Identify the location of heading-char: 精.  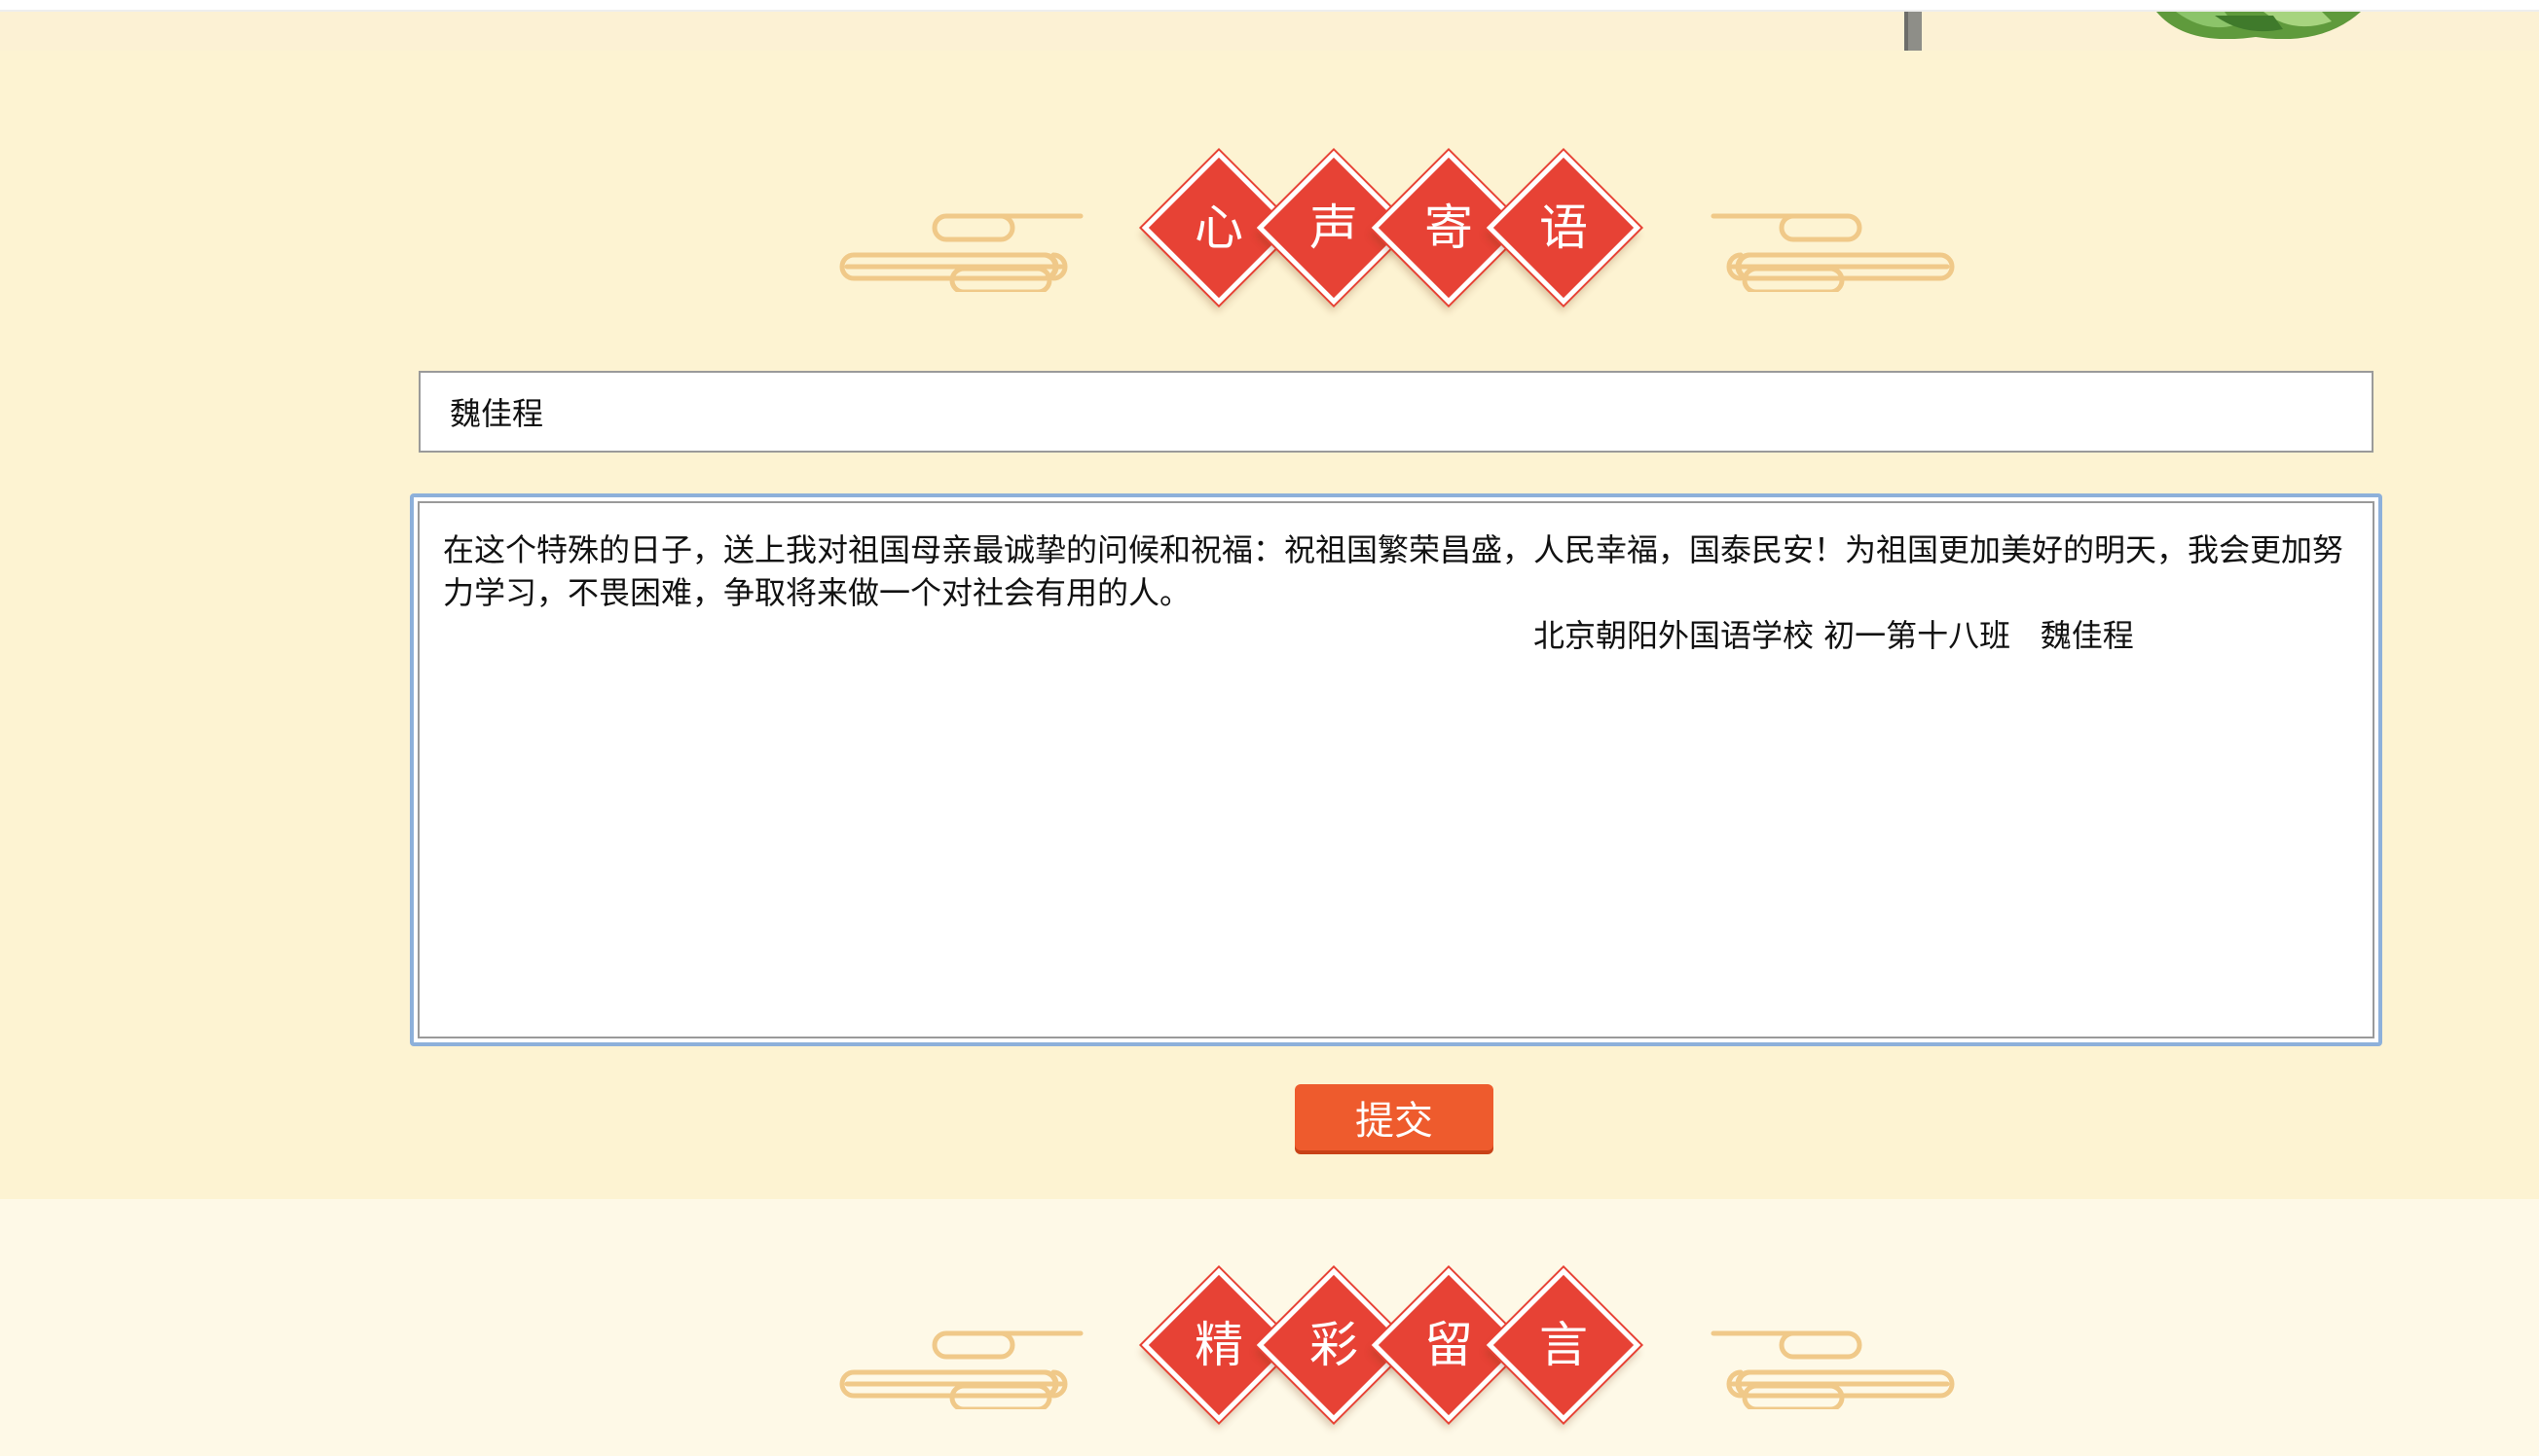
(1219, 1345).